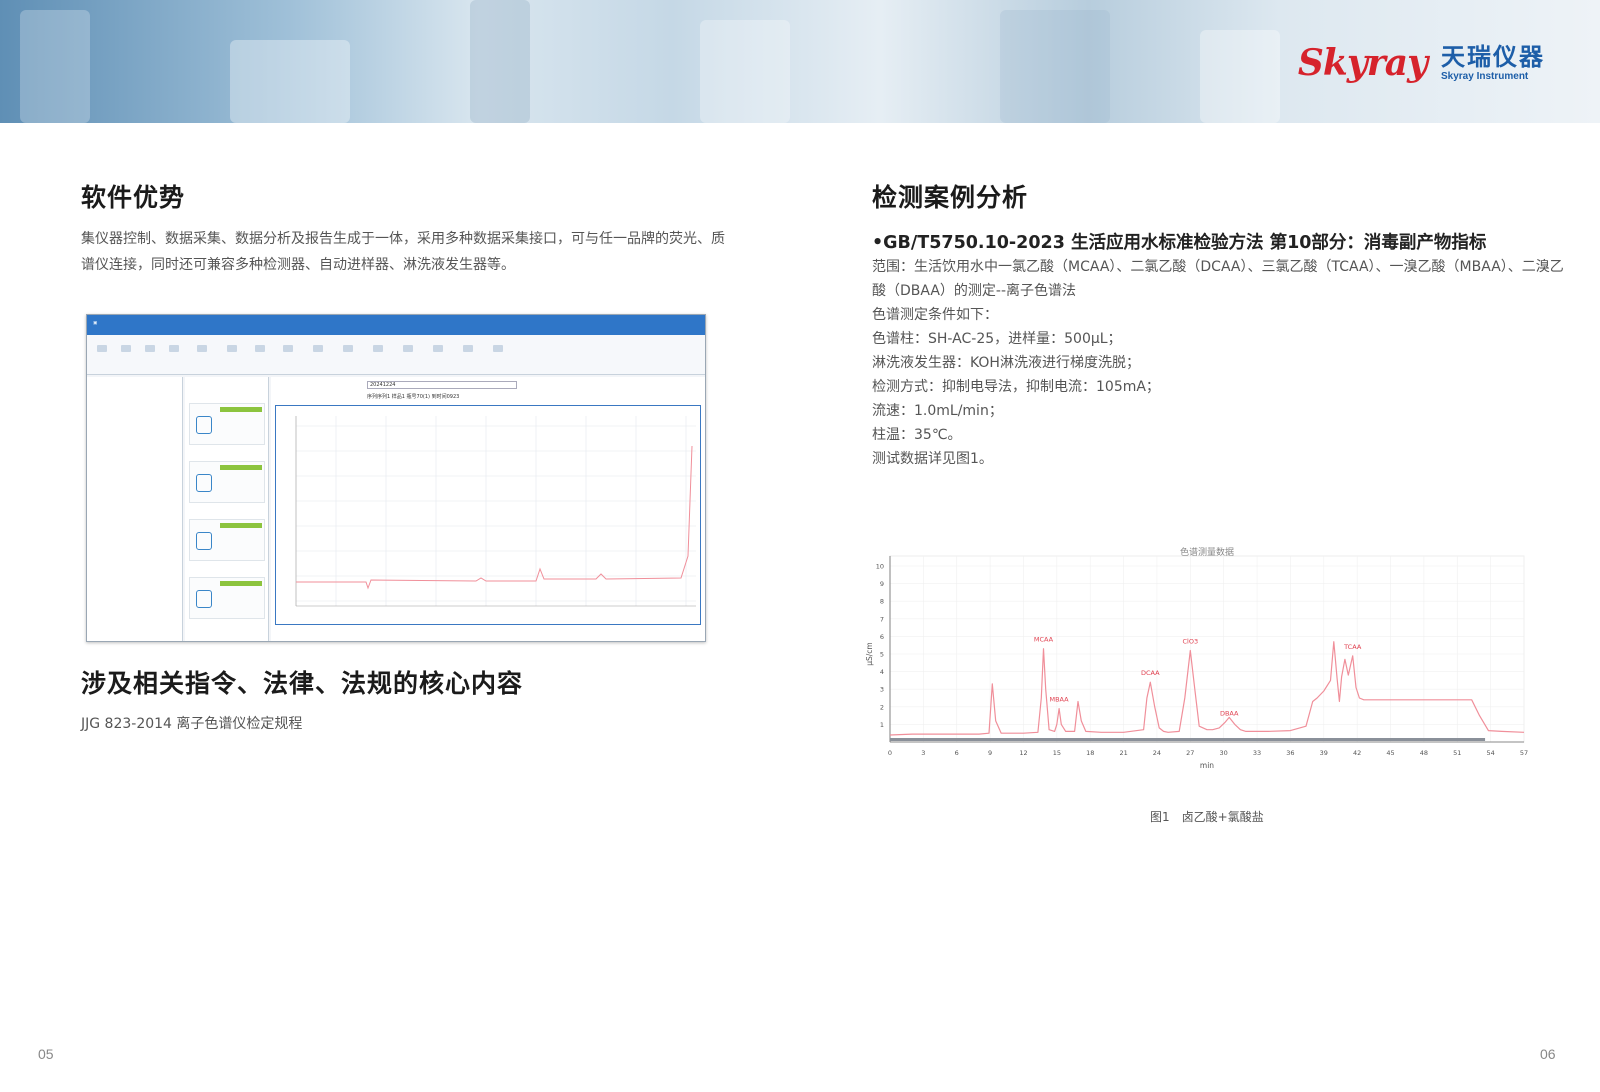 The height and width of the screenshot is (1092, 1600). Describe the element at coordinates (882, 602) in the screenshot. I see `y-tick-label: 8` at that location.